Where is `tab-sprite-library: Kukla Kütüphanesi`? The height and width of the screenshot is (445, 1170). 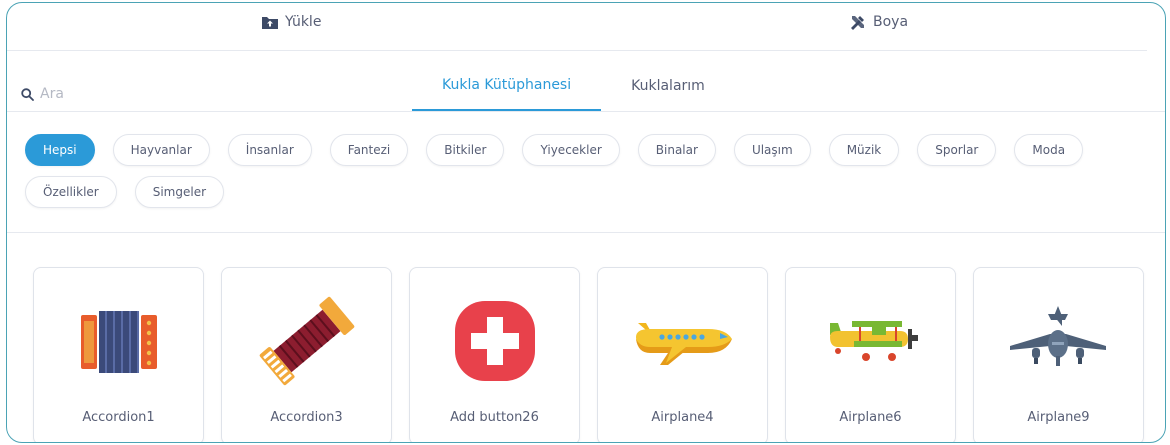
tab-sprite-library: Kukla Kütüphanesi is located at coordinates (507, 86).